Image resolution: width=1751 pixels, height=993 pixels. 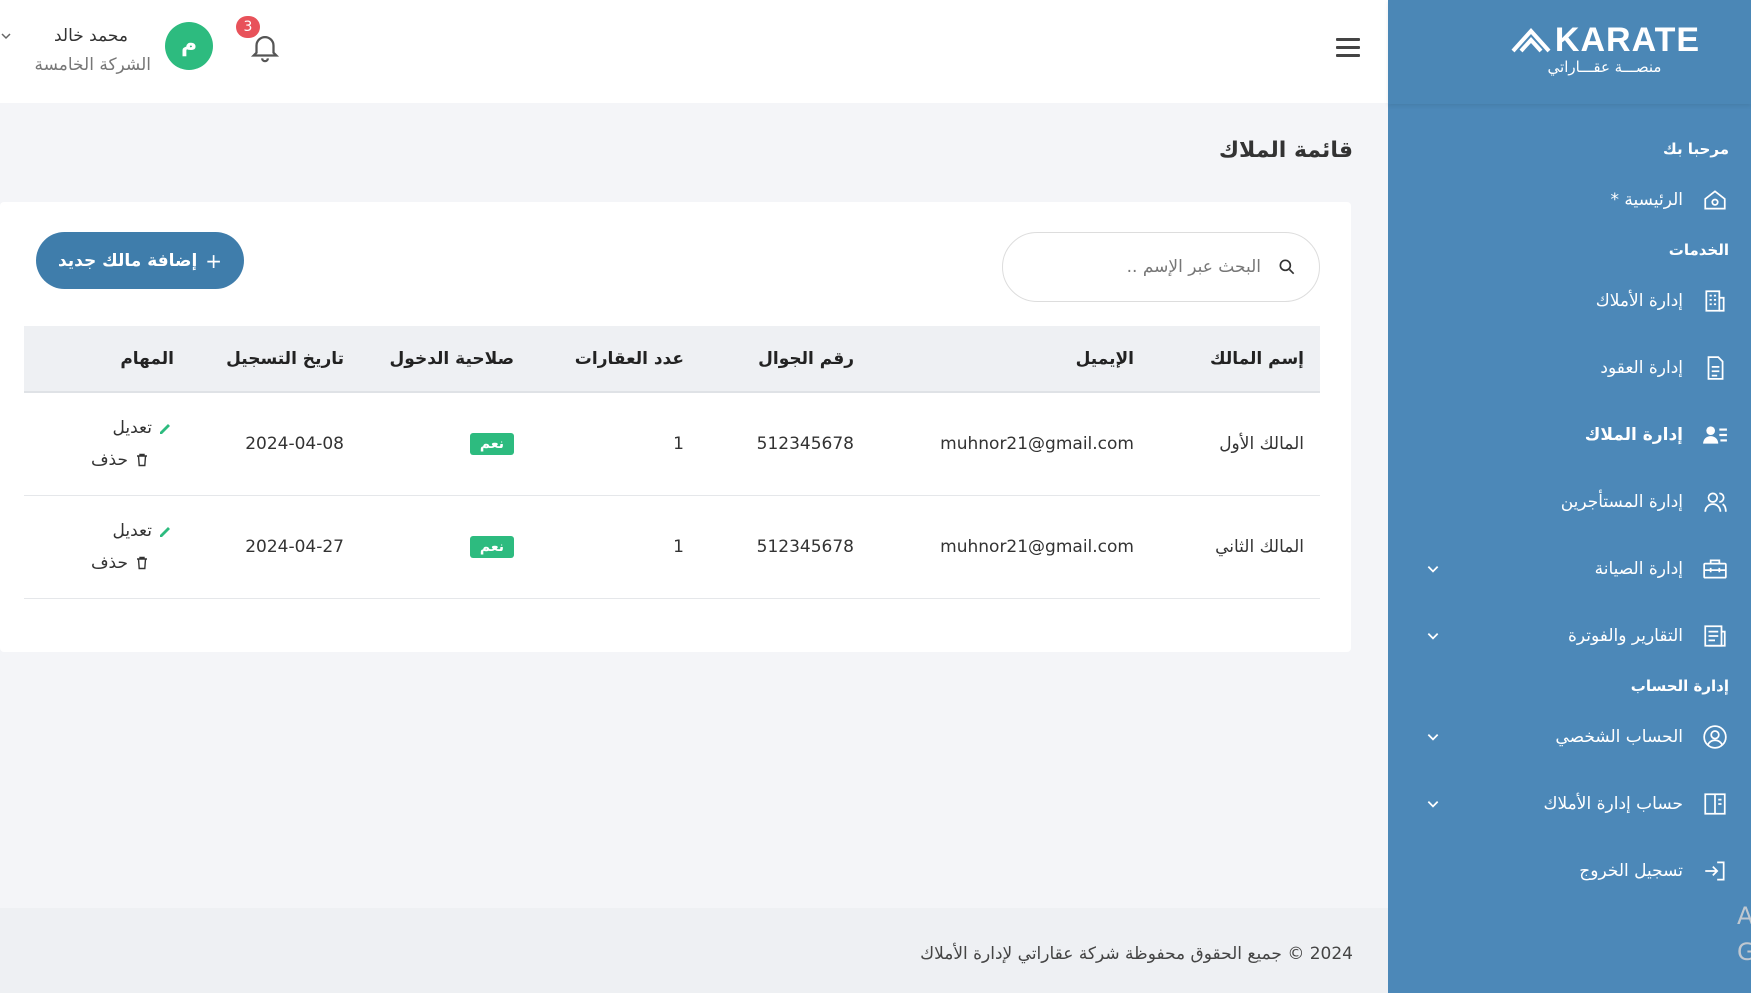 I want to click on document-icon, so click(x=1715, y=368).